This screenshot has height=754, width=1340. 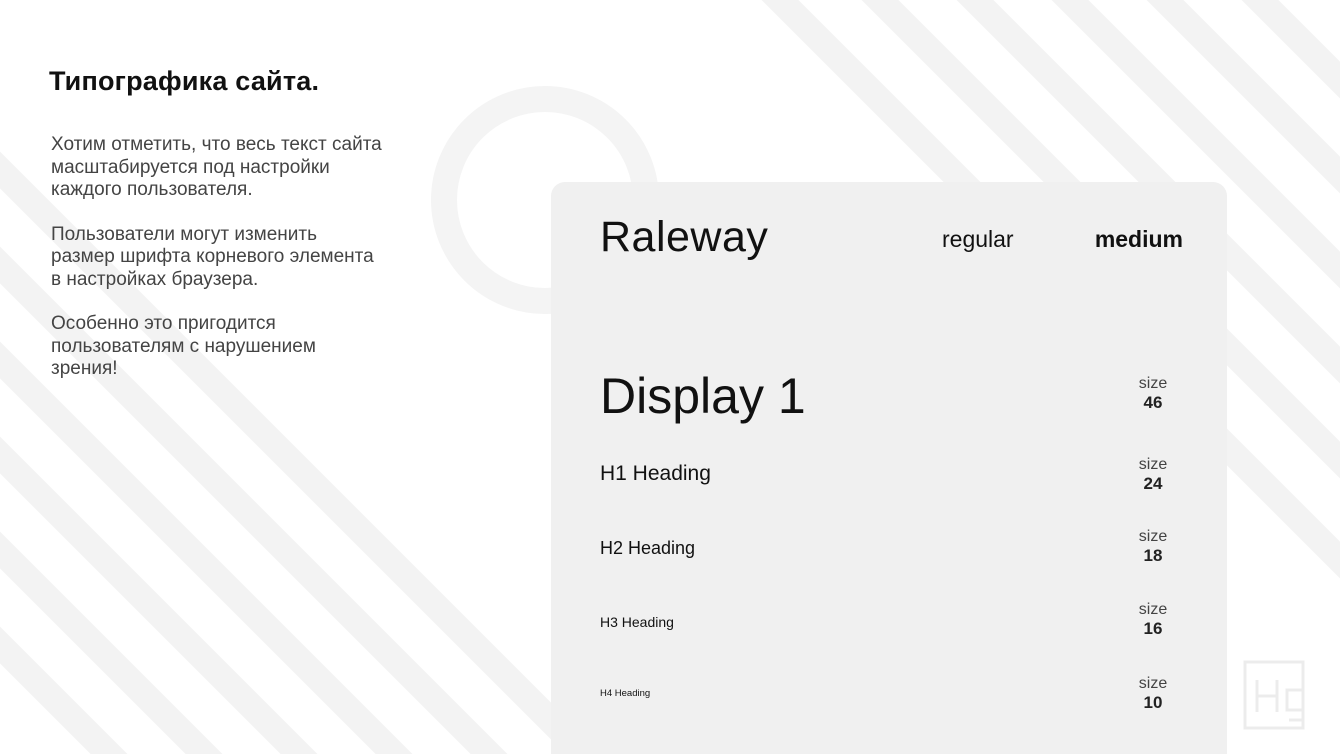 I want to click on type-size-h2: size 18, so click(x=1153, y=546).